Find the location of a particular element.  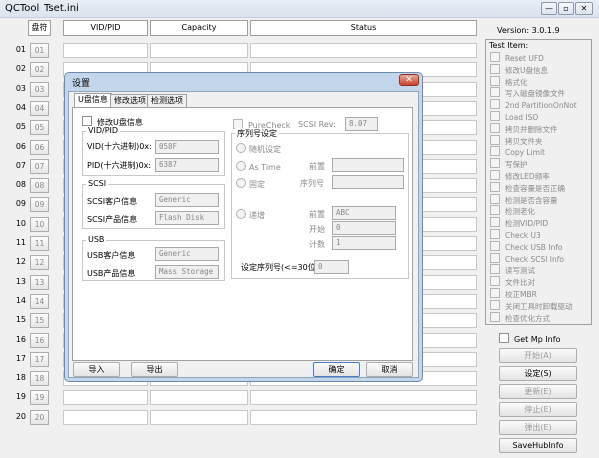

test-item-checkbox: 写入磁盘镜像文件 is located at coordinates (527, 92).